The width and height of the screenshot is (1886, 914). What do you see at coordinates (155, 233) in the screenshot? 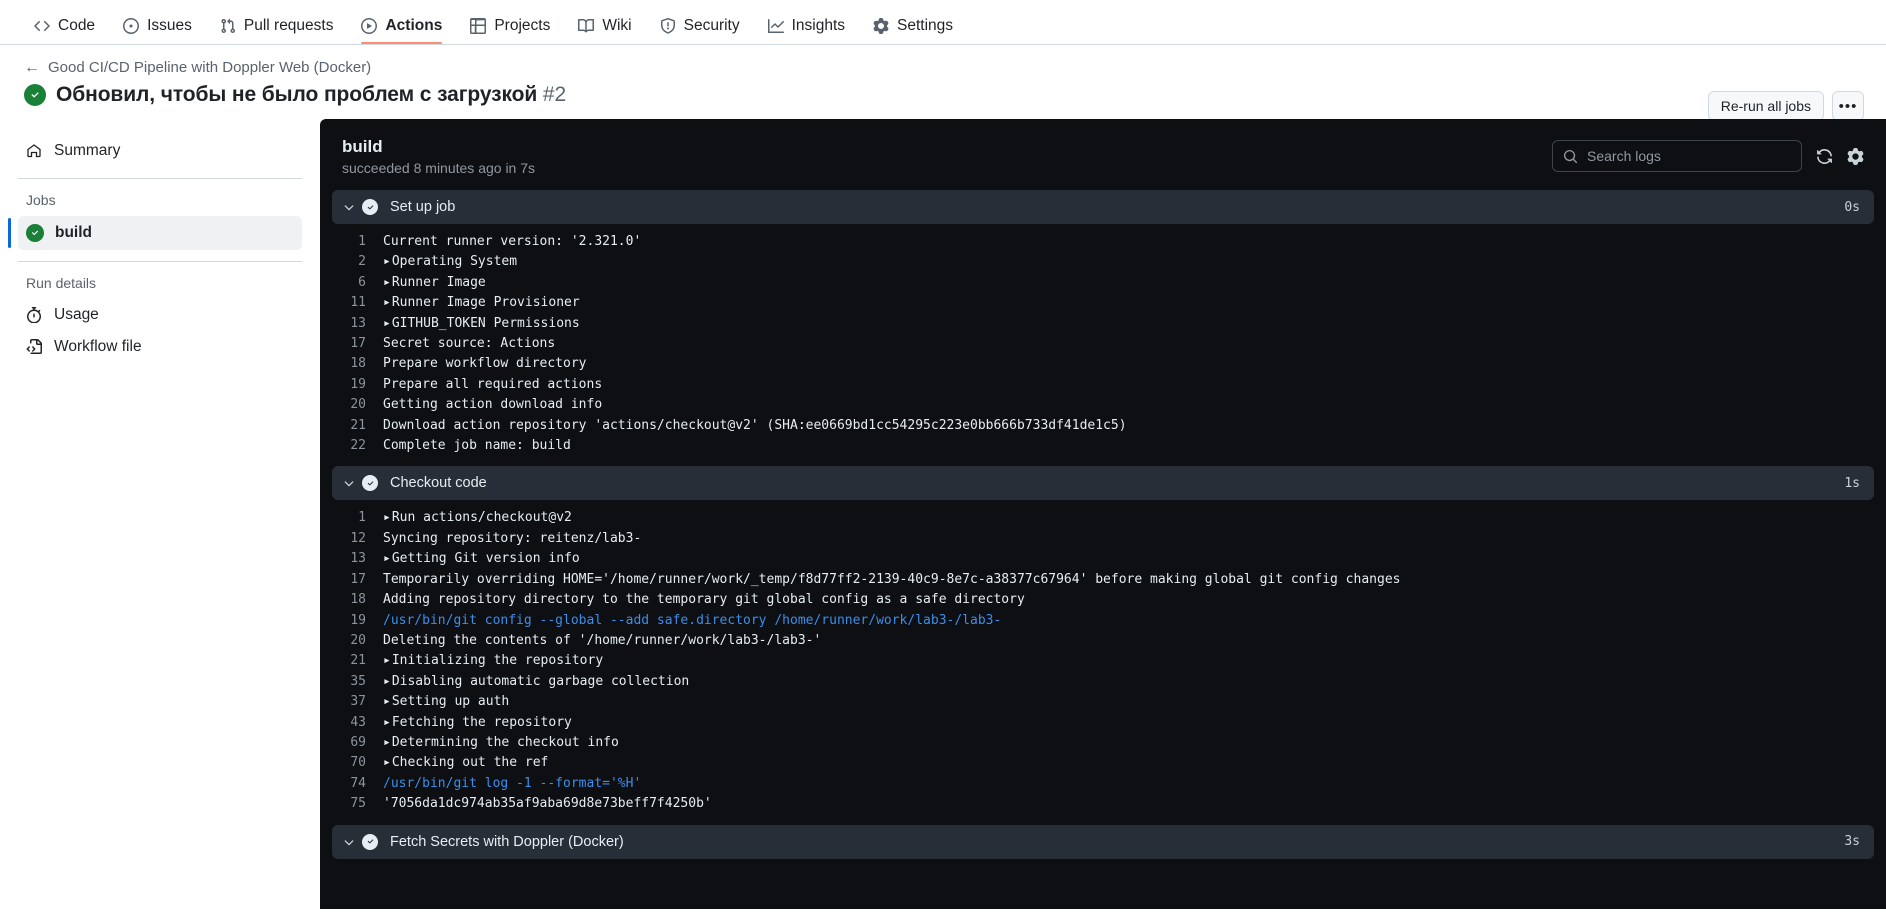
I see `sidebar-item-job-build: build` at bounding box center [155, 233].